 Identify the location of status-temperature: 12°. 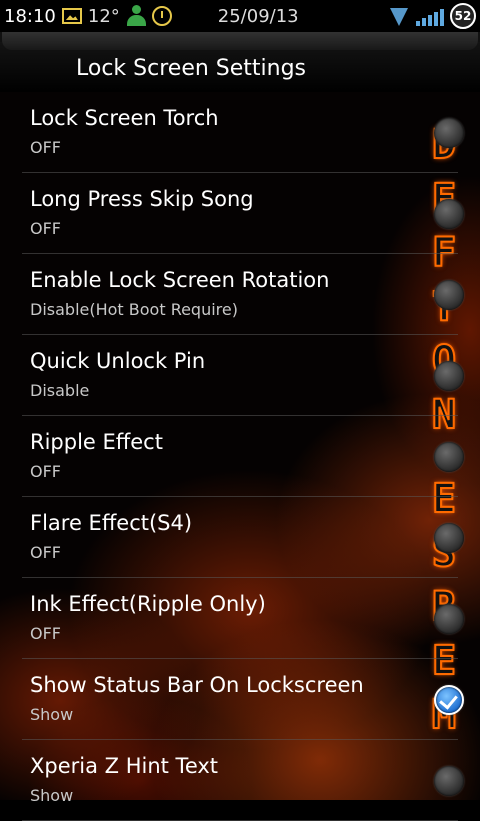
(103, 16).